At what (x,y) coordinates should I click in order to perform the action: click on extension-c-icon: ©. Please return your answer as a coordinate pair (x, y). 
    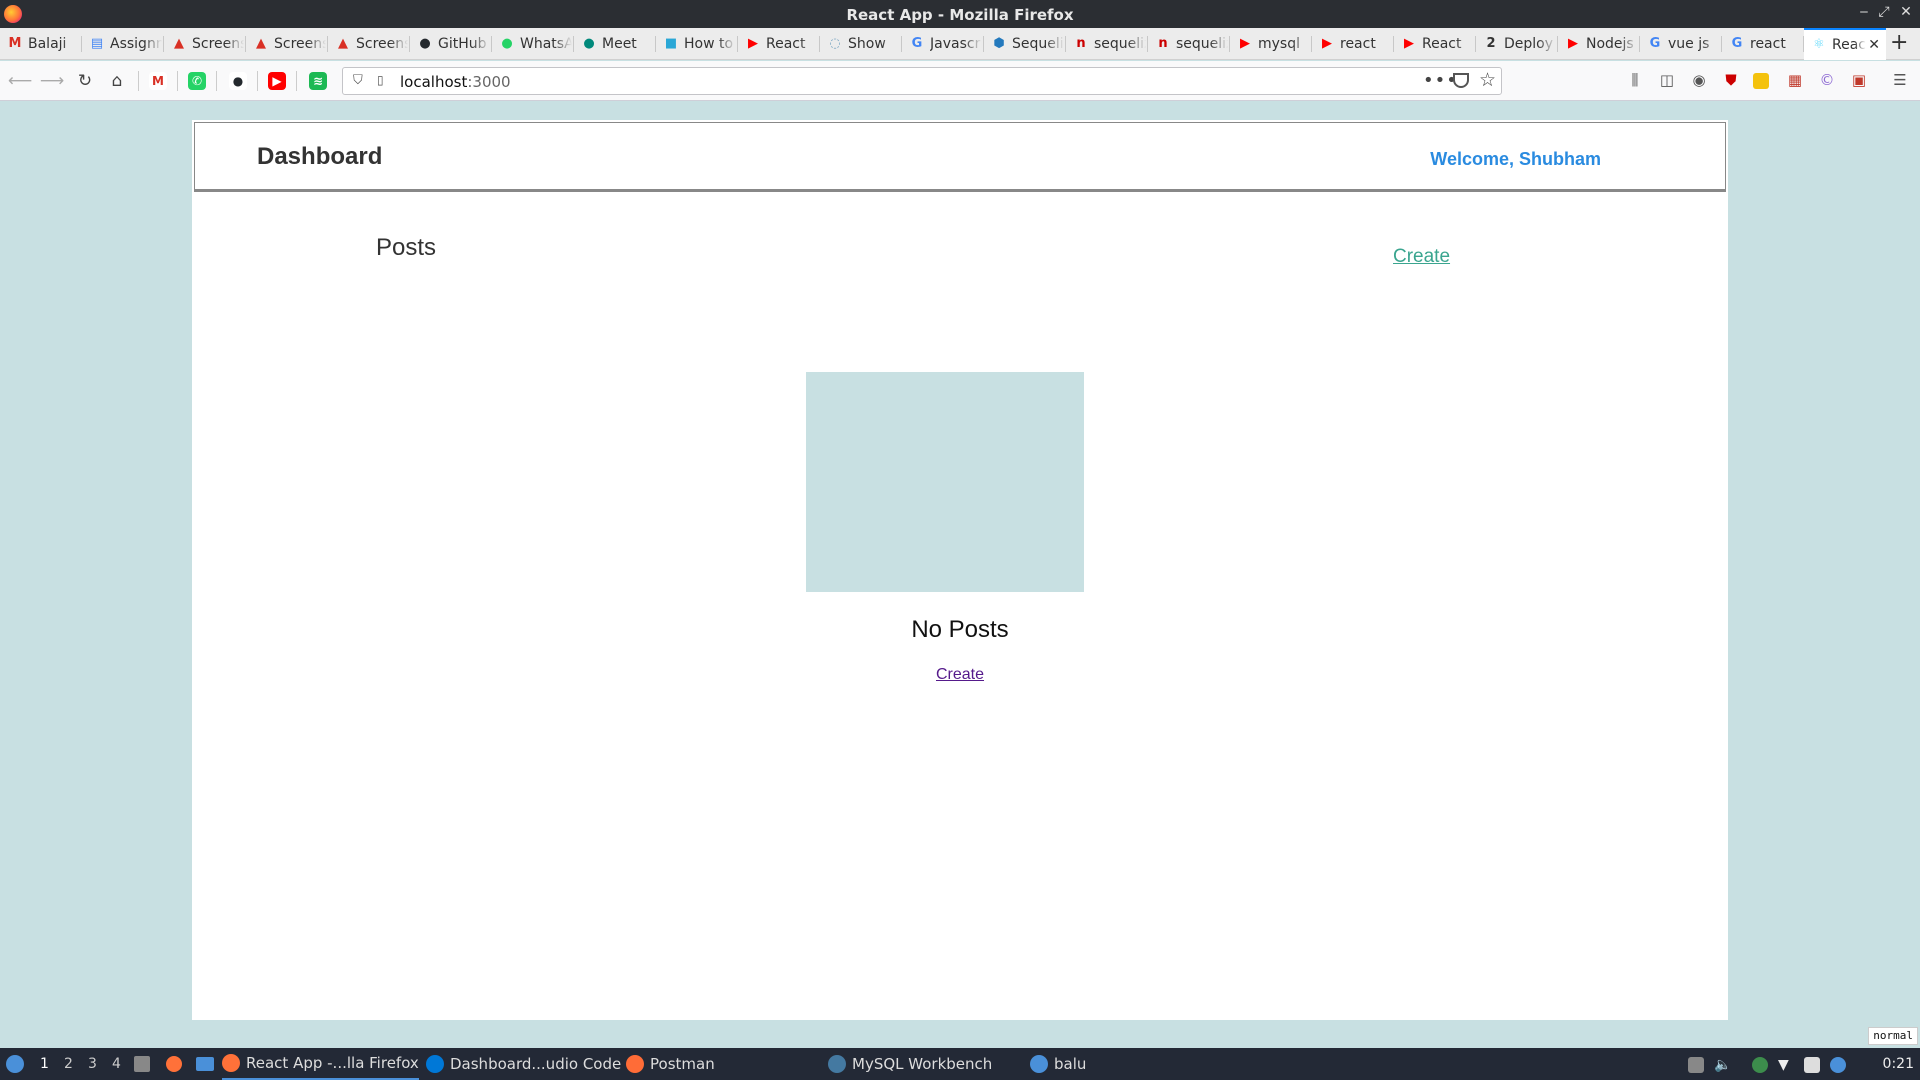
    Looking at the image, I should click on (1827, 81).